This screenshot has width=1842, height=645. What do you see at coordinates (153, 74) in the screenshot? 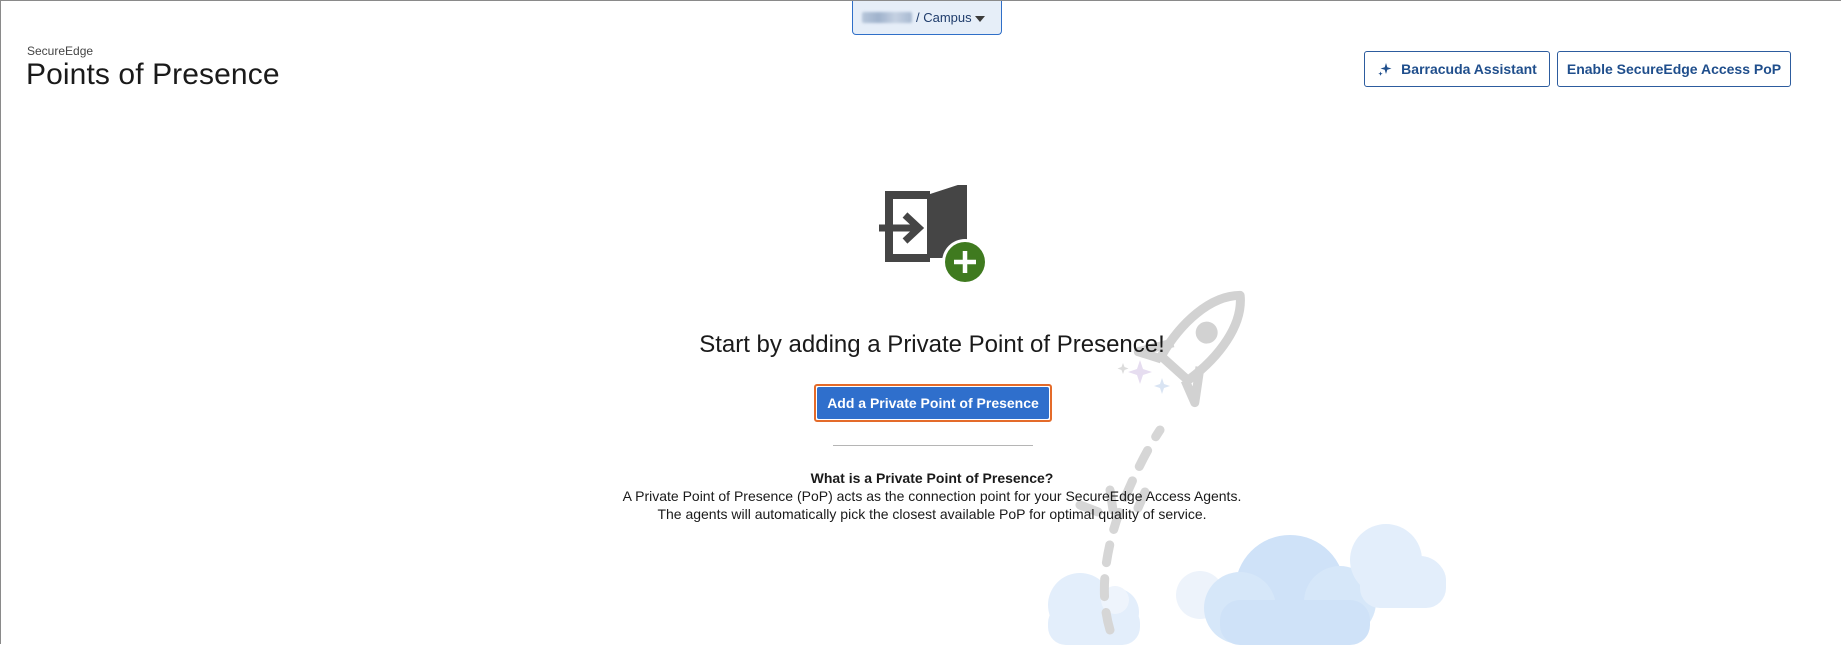
I see `page-title: Points of Presence` at bounding box center [153, 74].